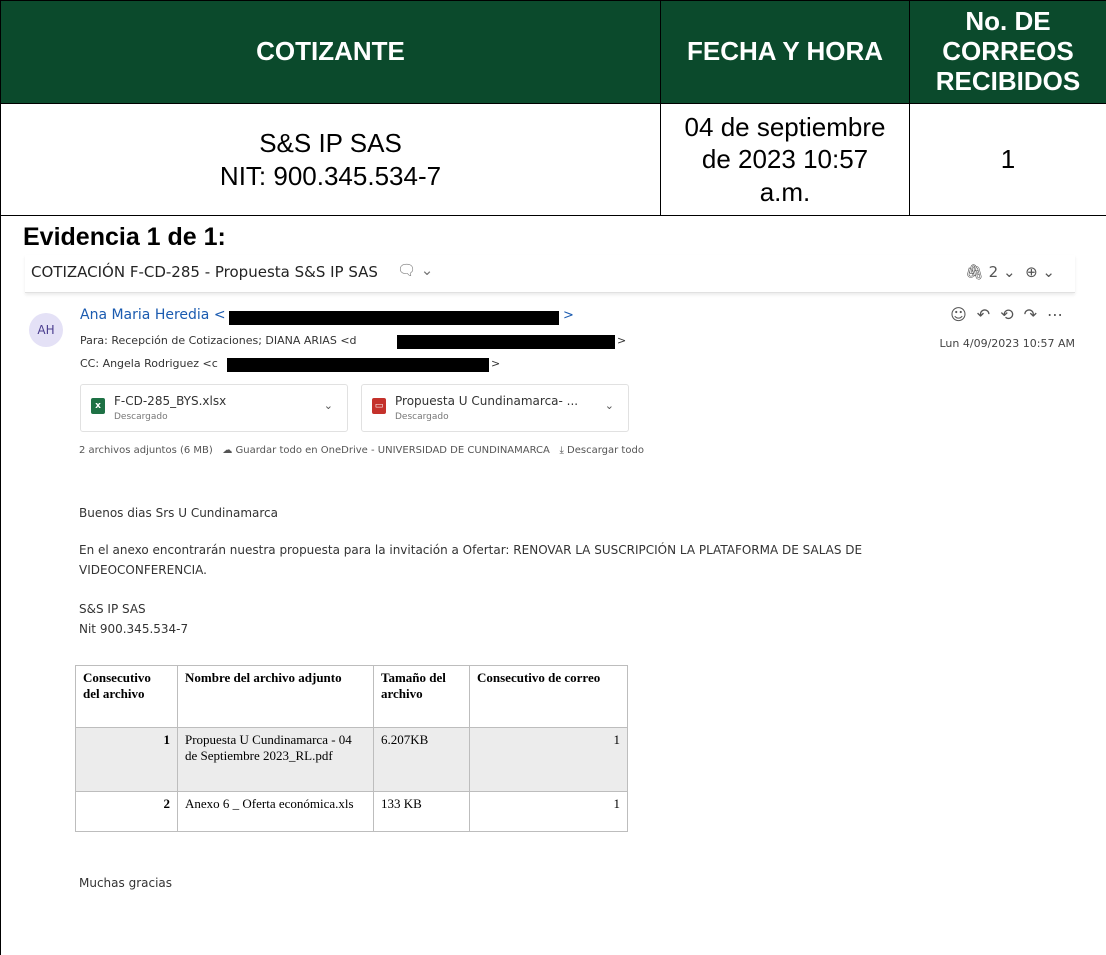  What do you see at coordinates (1035, 314) in the screenshot?
I see `forward-icon: ↷` at bounding box center [1035, 314].